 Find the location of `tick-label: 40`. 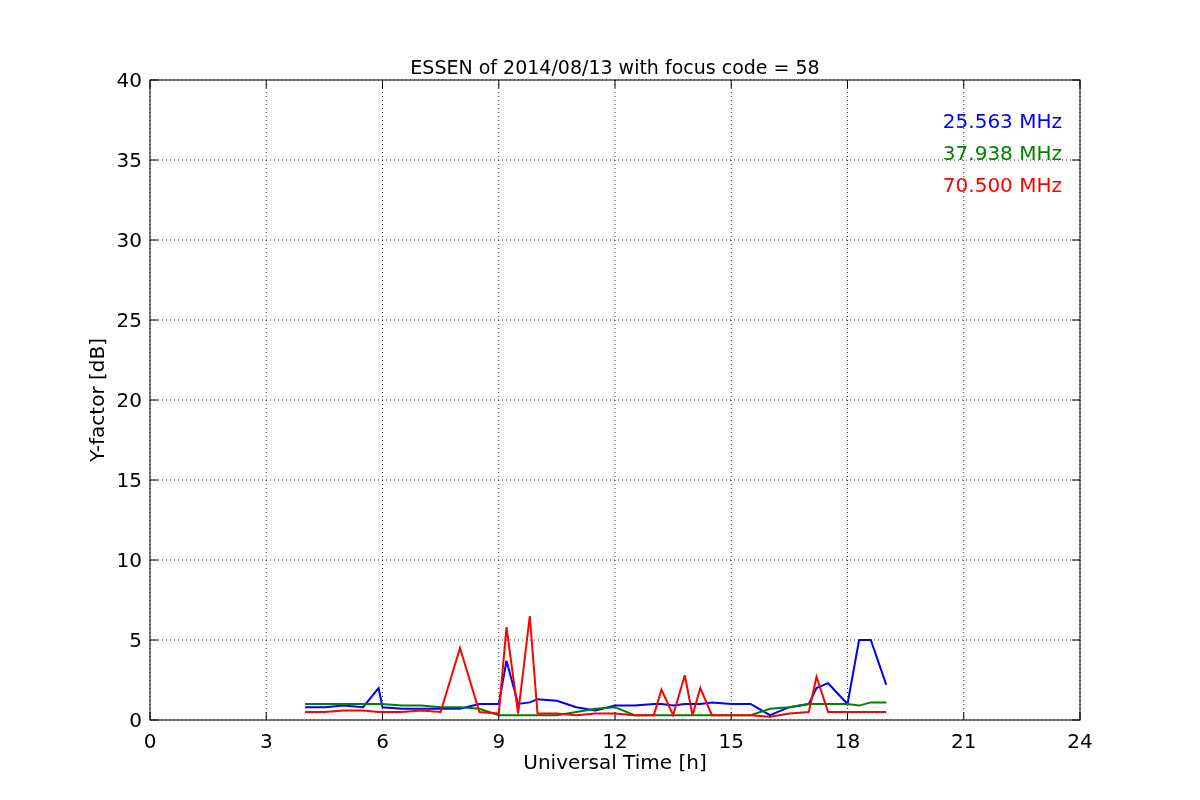

tick-label: 40 is located at coordinates (129, 80).